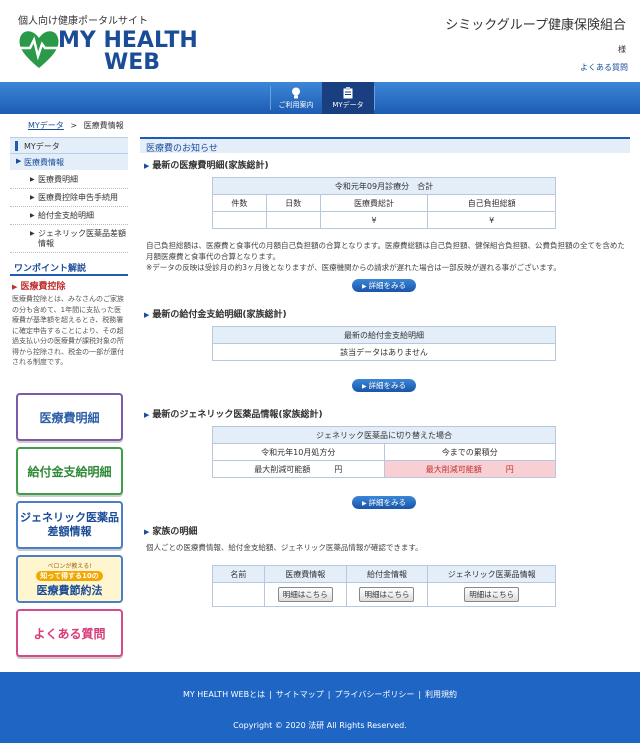 The image size is (640, 743). I want to click on column-header: 医療費情報, so click(305, 574).